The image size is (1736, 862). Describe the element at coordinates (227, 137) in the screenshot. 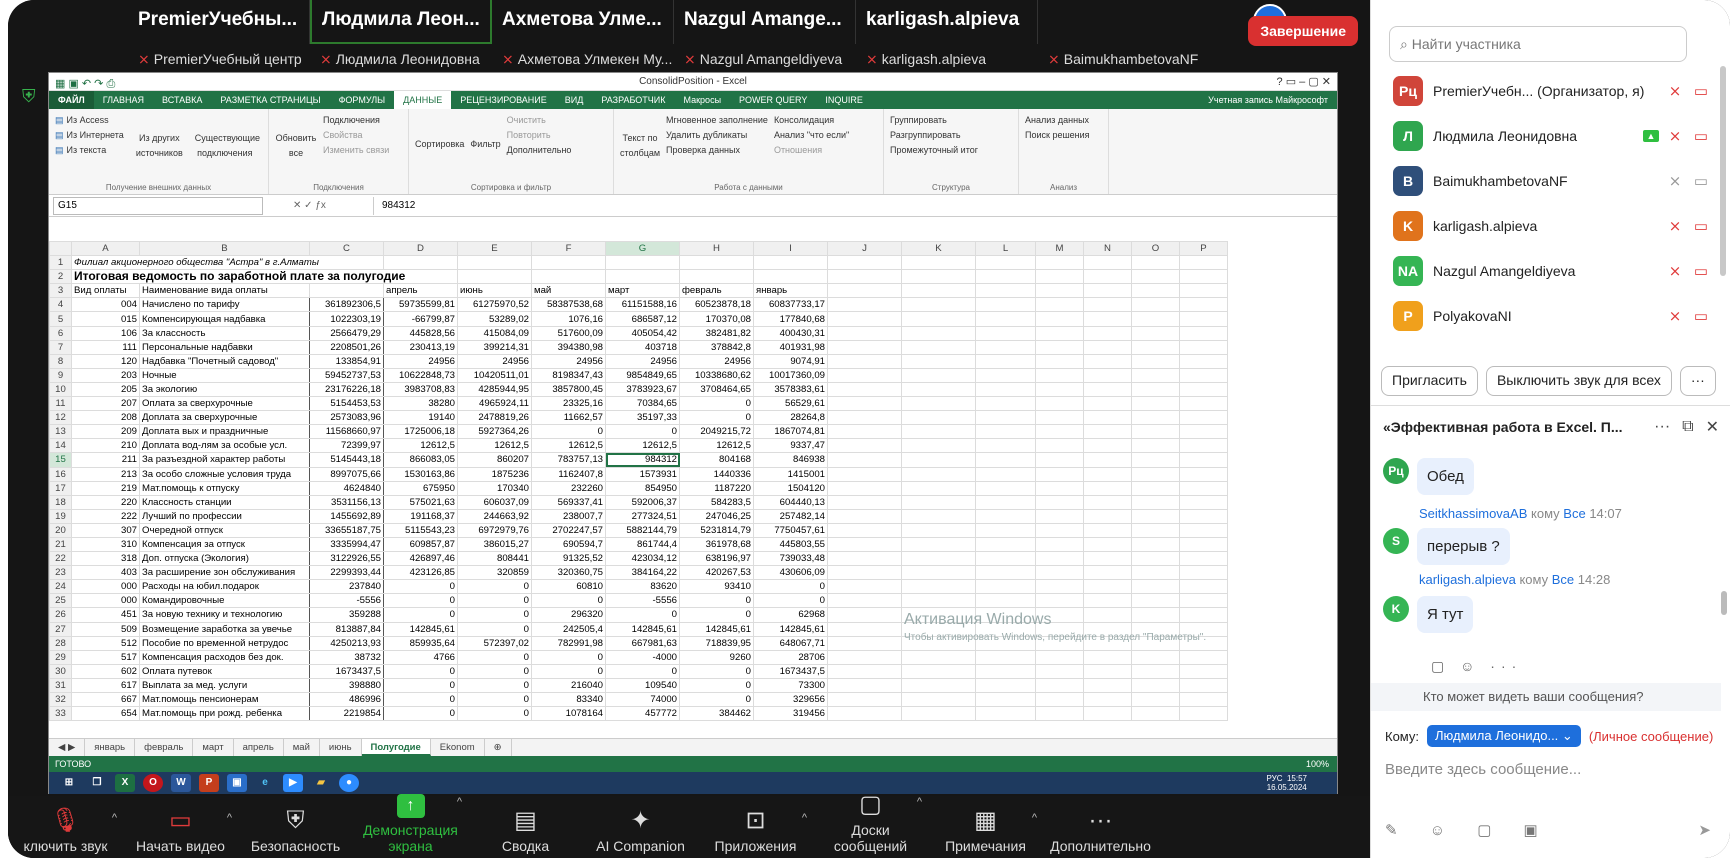

I see `ribbon-item: Существующие подключения` at that location.